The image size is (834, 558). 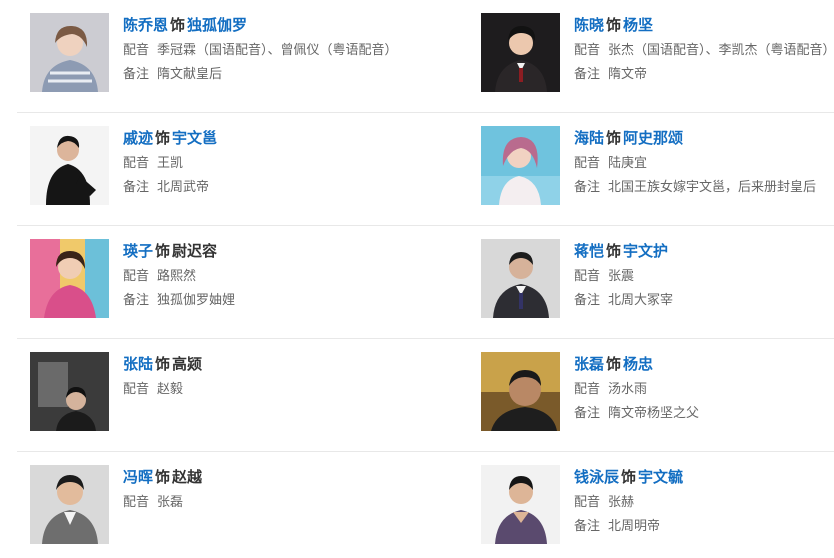 What do you see at coordinates (170, 389) in the screenshot?
I see `dubbing-value: 赵毅` at bounding box center [170, 389].